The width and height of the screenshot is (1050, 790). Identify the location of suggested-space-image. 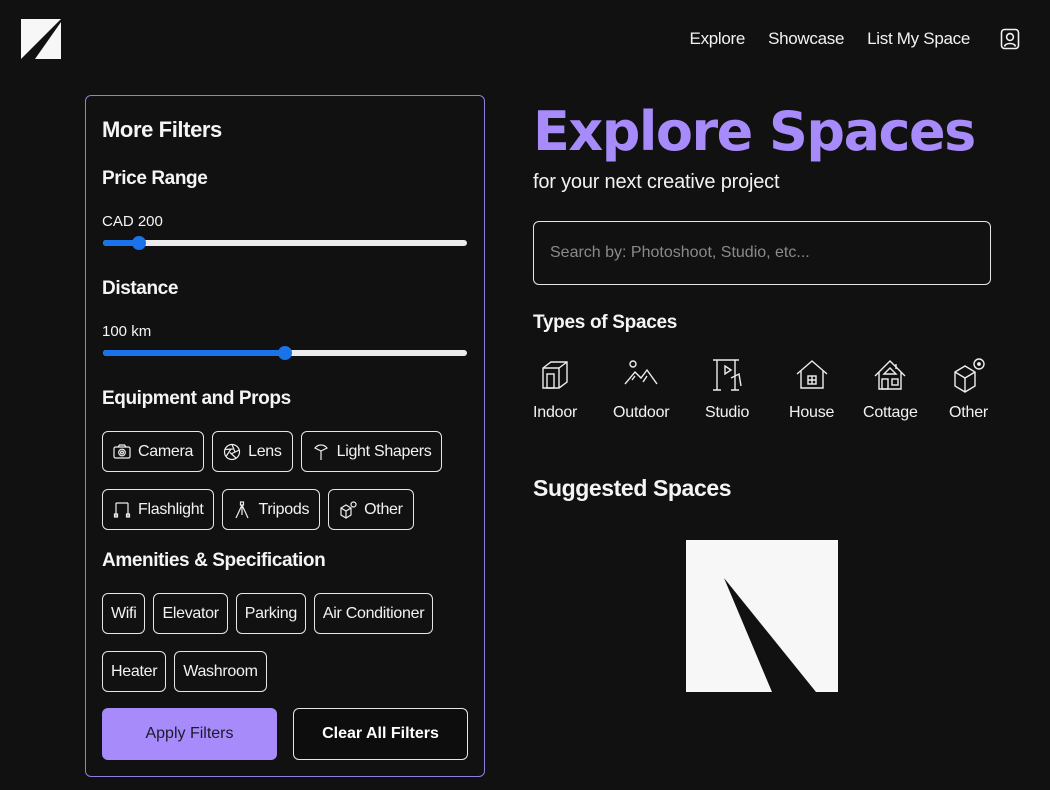
(762, 616).